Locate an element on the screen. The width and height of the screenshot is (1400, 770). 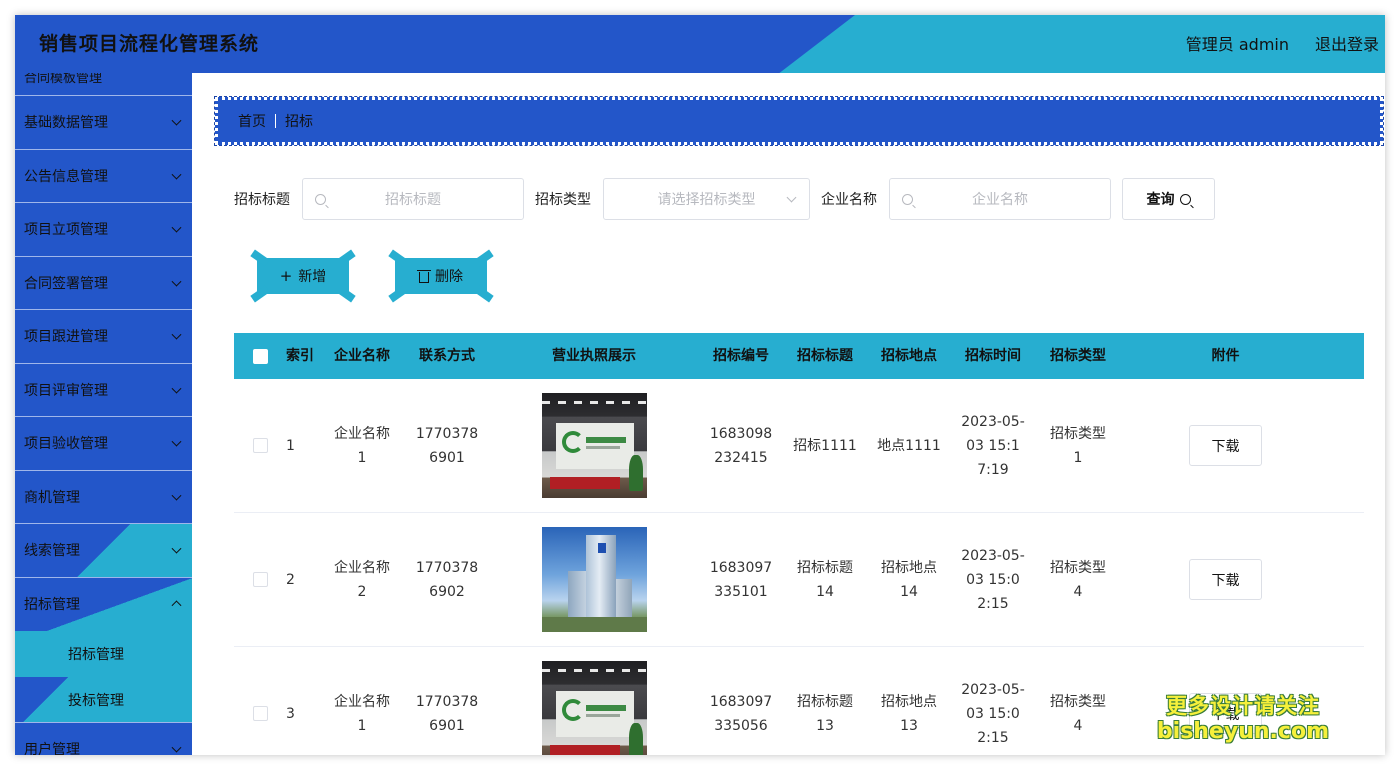
search-company-placeholder: 企业名称 is located at coordinates (1000, 200).